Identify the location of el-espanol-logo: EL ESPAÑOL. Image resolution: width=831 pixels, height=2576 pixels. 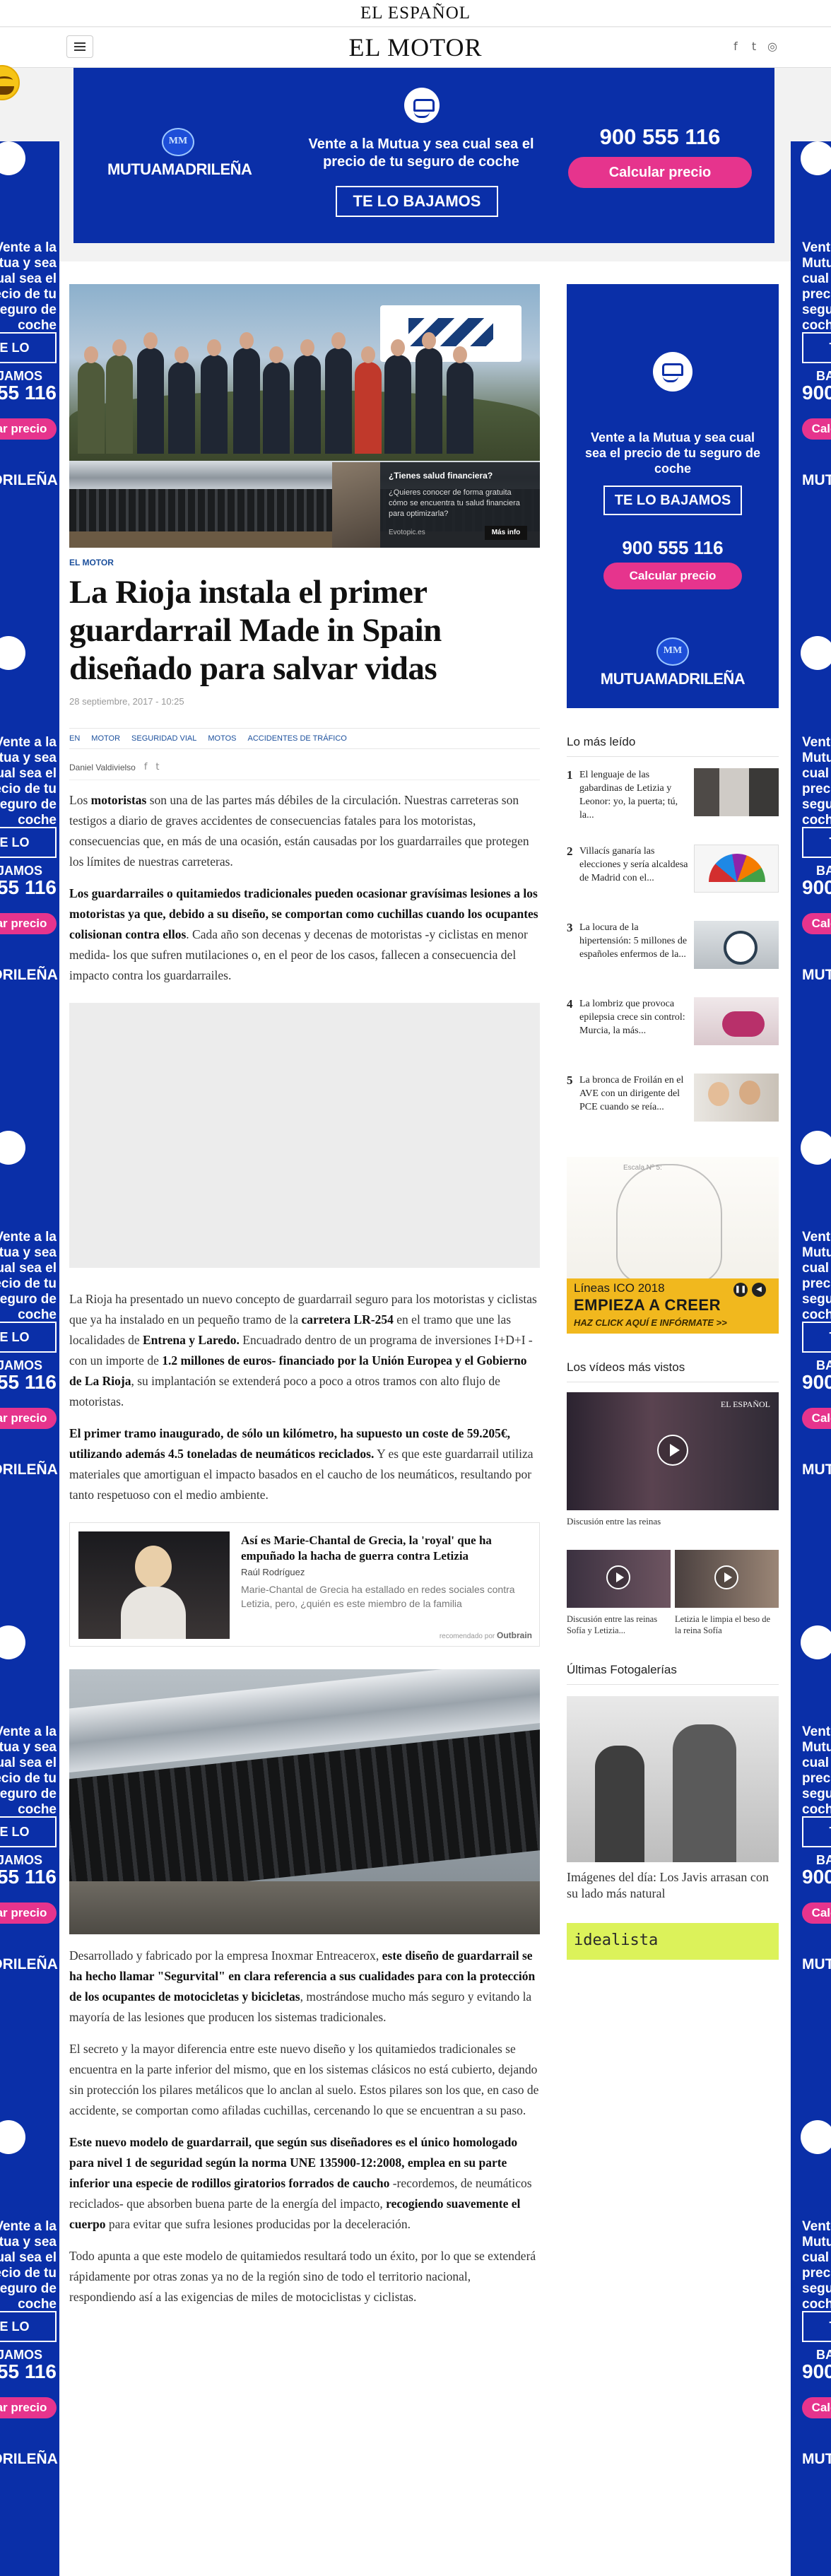
(415, 13).